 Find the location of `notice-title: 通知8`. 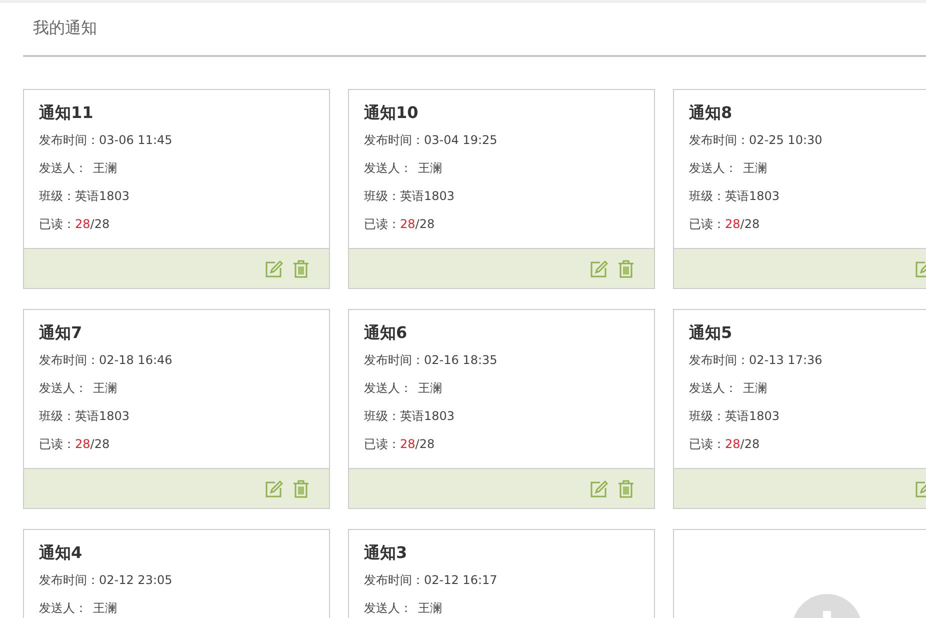

notice-title: 通知8 is located at coordinates (711, 113).